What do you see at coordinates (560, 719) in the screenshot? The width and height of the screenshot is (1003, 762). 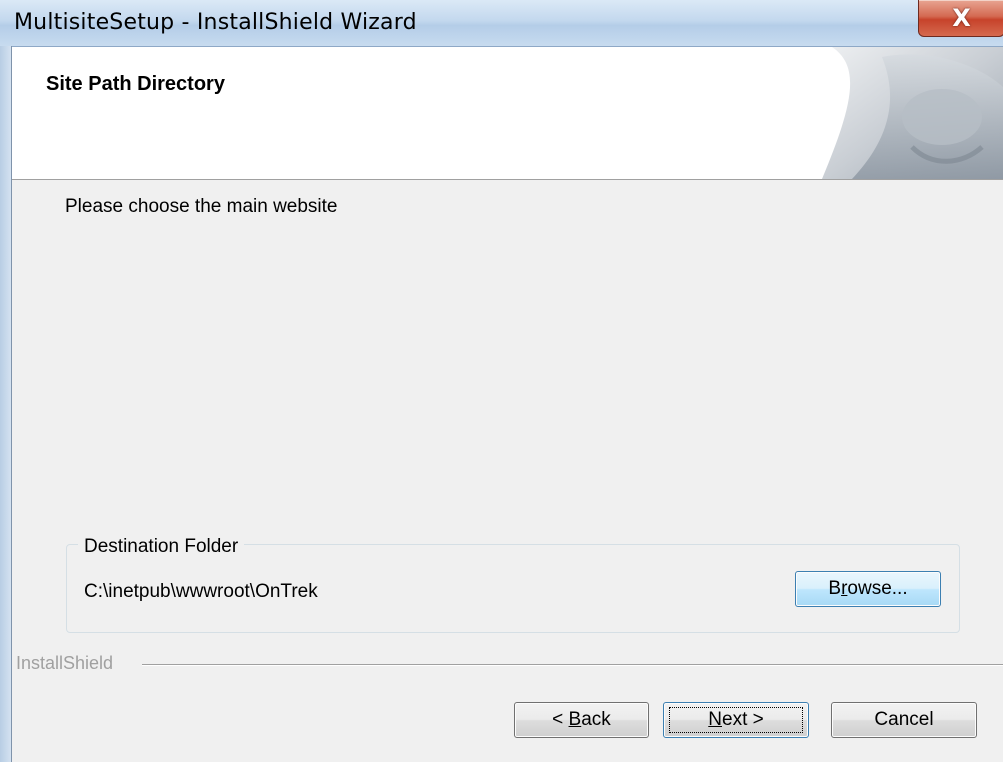 I see `back-label-prefix: <` at bounding box center [560, 719].